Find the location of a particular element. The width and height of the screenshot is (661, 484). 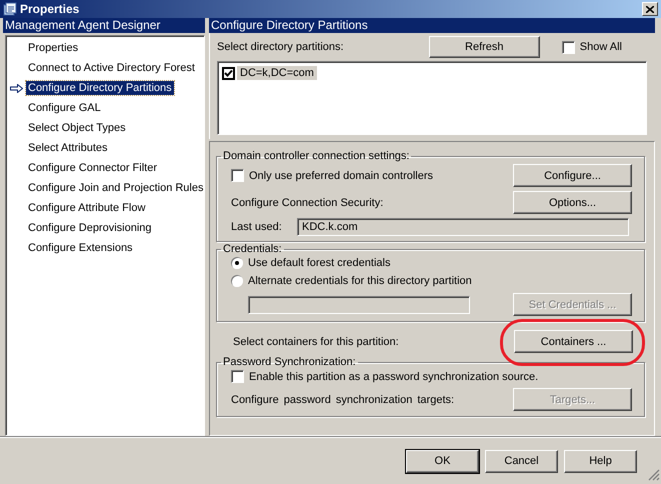

dialog-button: OK is located at coordinates (442, 461).